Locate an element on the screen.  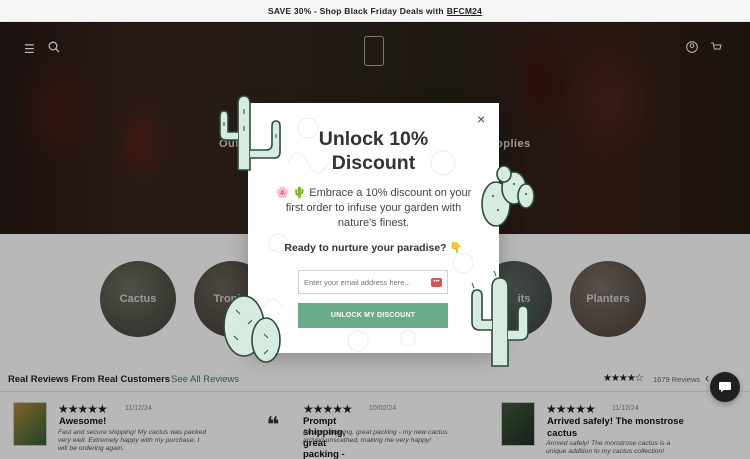
cactus-illustration-top-left is located at coordinates (250, 133).